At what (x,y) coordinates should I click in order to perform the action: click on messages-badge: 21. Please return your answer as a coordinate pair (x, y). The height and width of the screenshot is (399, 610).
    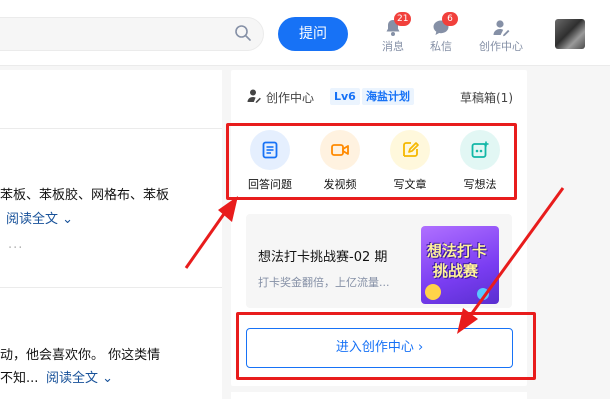
    Looking at the image, I should click on (403, 19).